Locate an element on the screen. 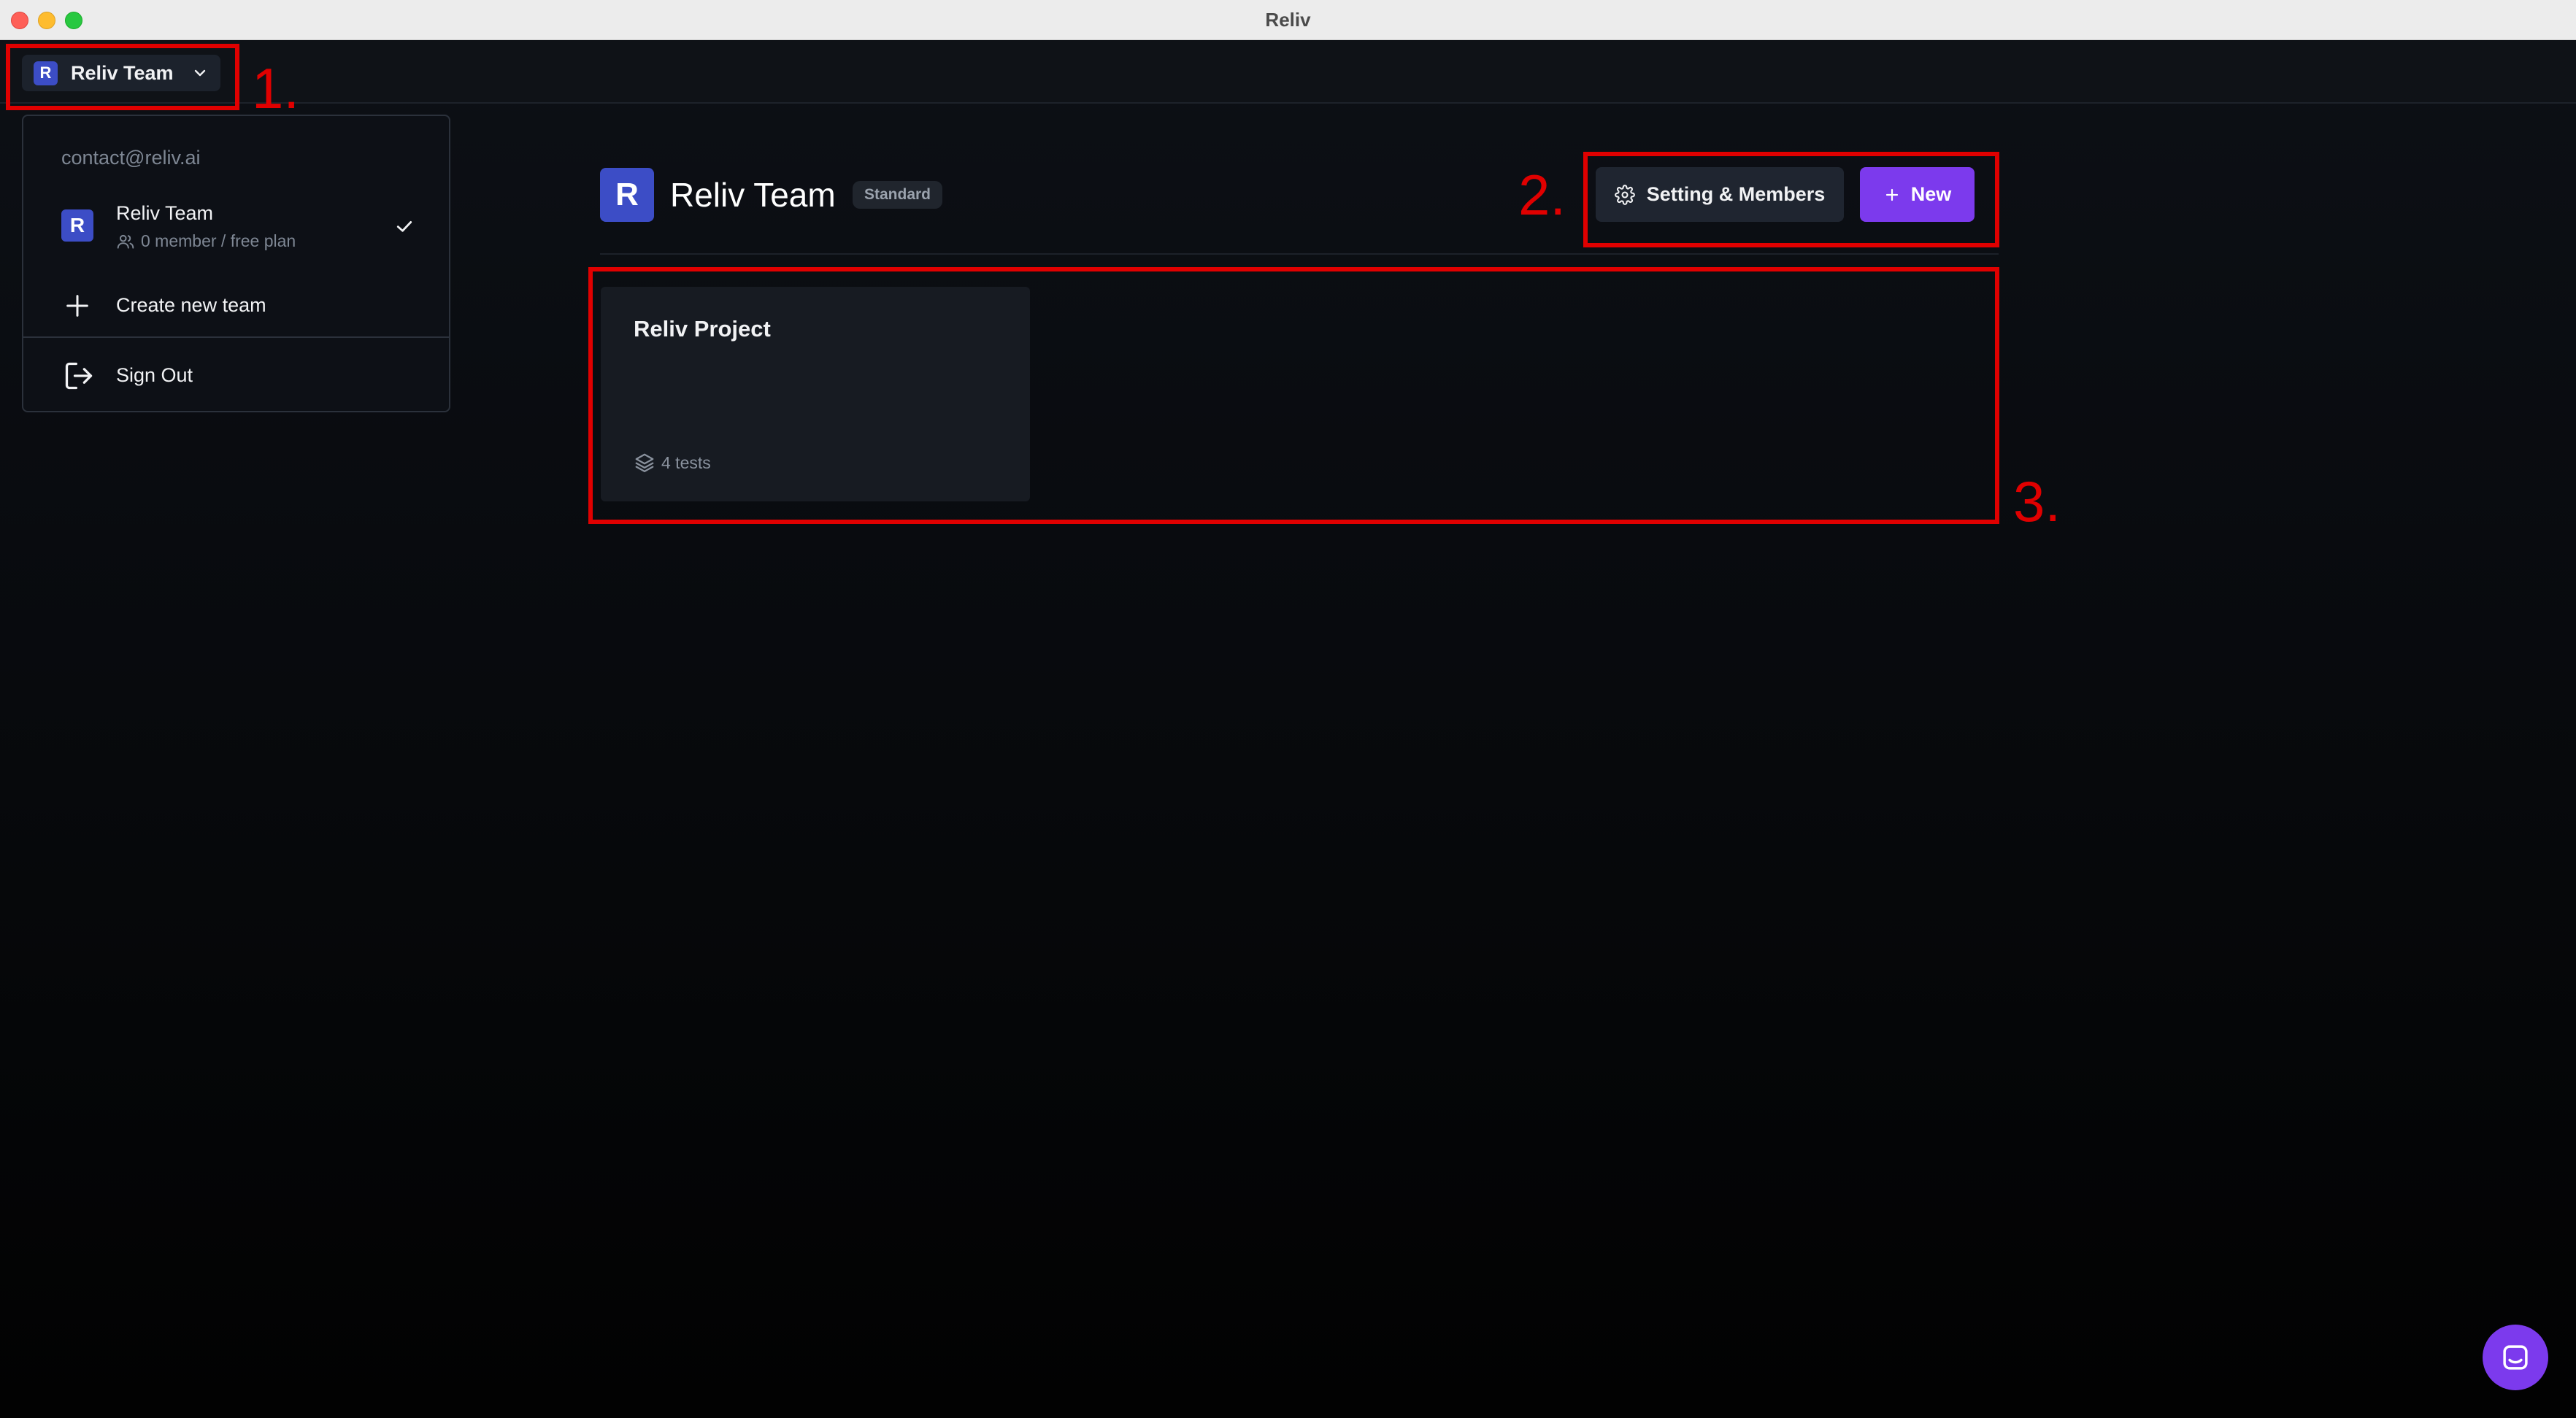 This screenshot has height=1418, width=2576. account-email: contact@reliv.ai is located at coordinates (131, 158).